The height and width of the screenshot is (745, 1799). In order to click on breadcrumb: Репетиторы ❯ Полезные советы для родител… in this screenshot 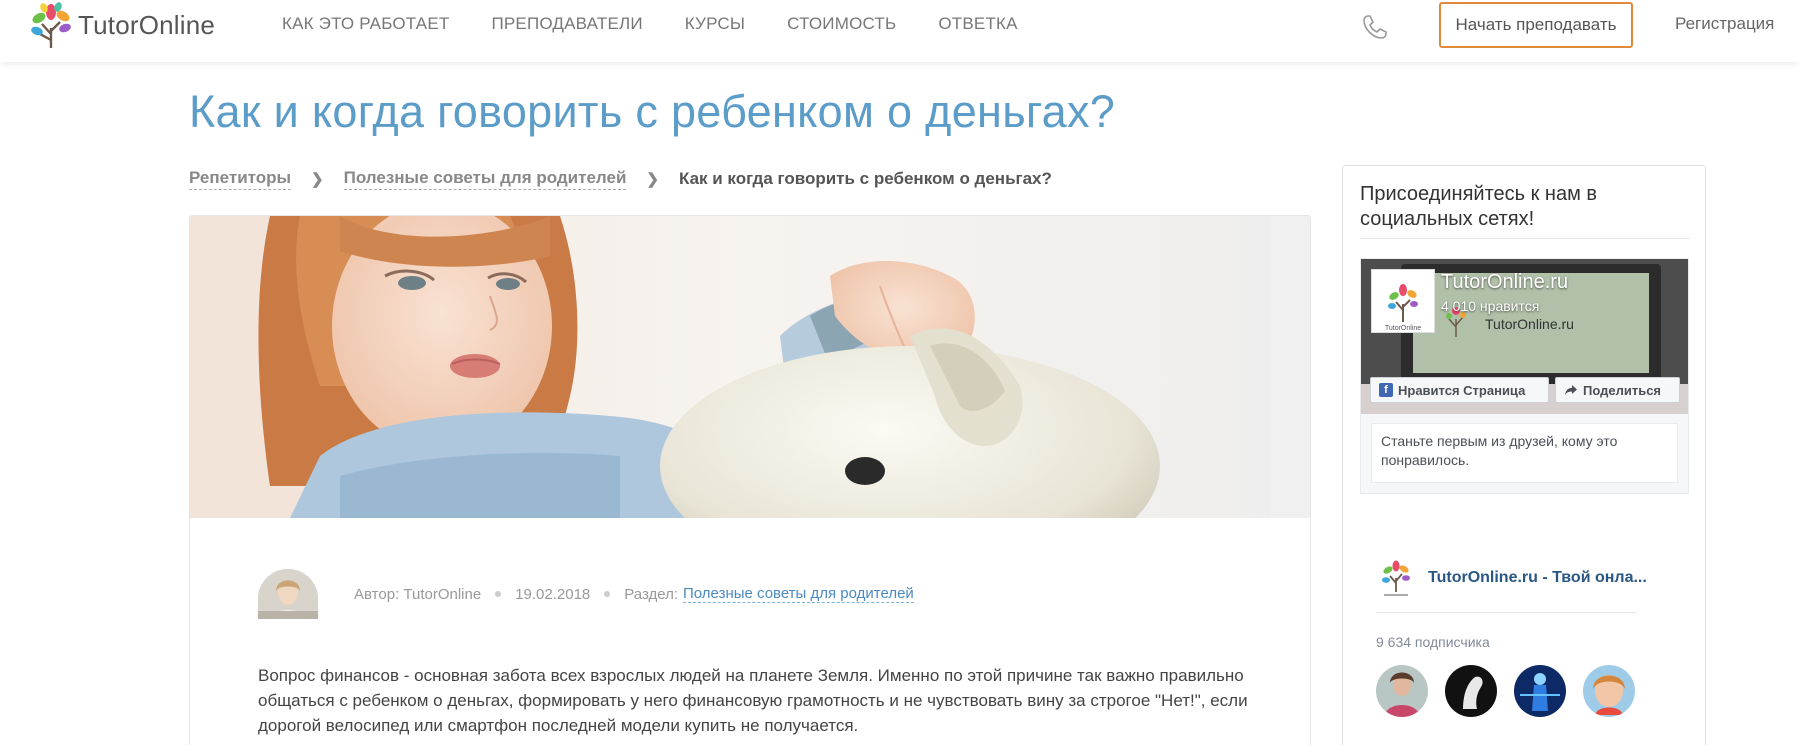, I will do `click(620, 179)`.